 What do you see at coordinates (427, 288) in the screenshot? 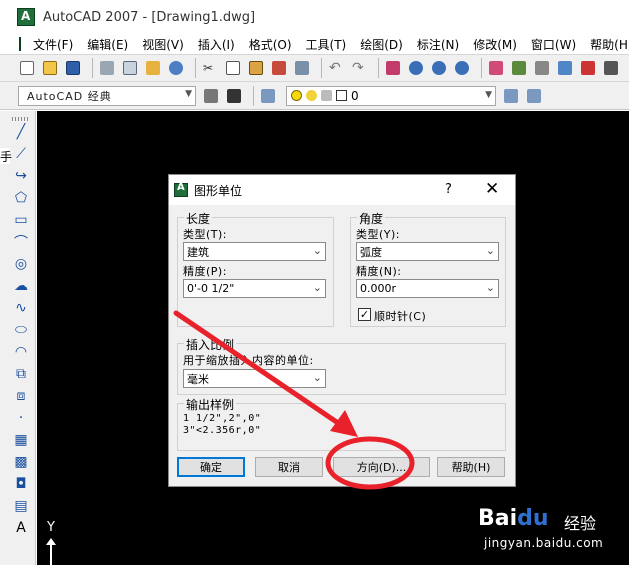
I see `angle-precision-select: 0.000r ⌄` at bounding box center [427, 288].